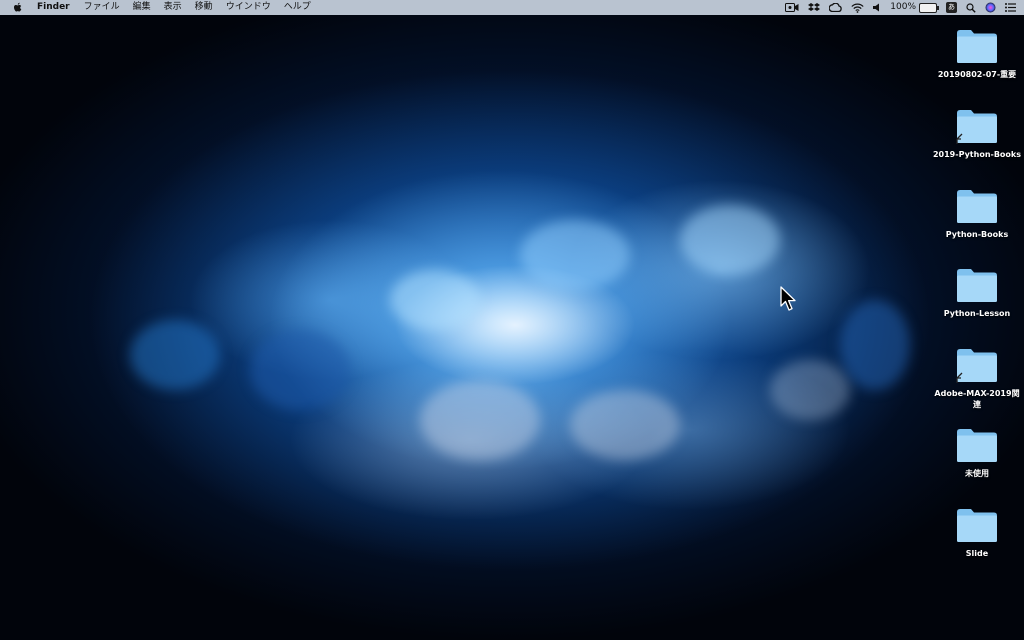 This screenshot has width=1024, height=640. What do you see at coordinates (977, 473) in the screenshot?
I see `folder-label: 未使用` at bounding box center [977, 473].